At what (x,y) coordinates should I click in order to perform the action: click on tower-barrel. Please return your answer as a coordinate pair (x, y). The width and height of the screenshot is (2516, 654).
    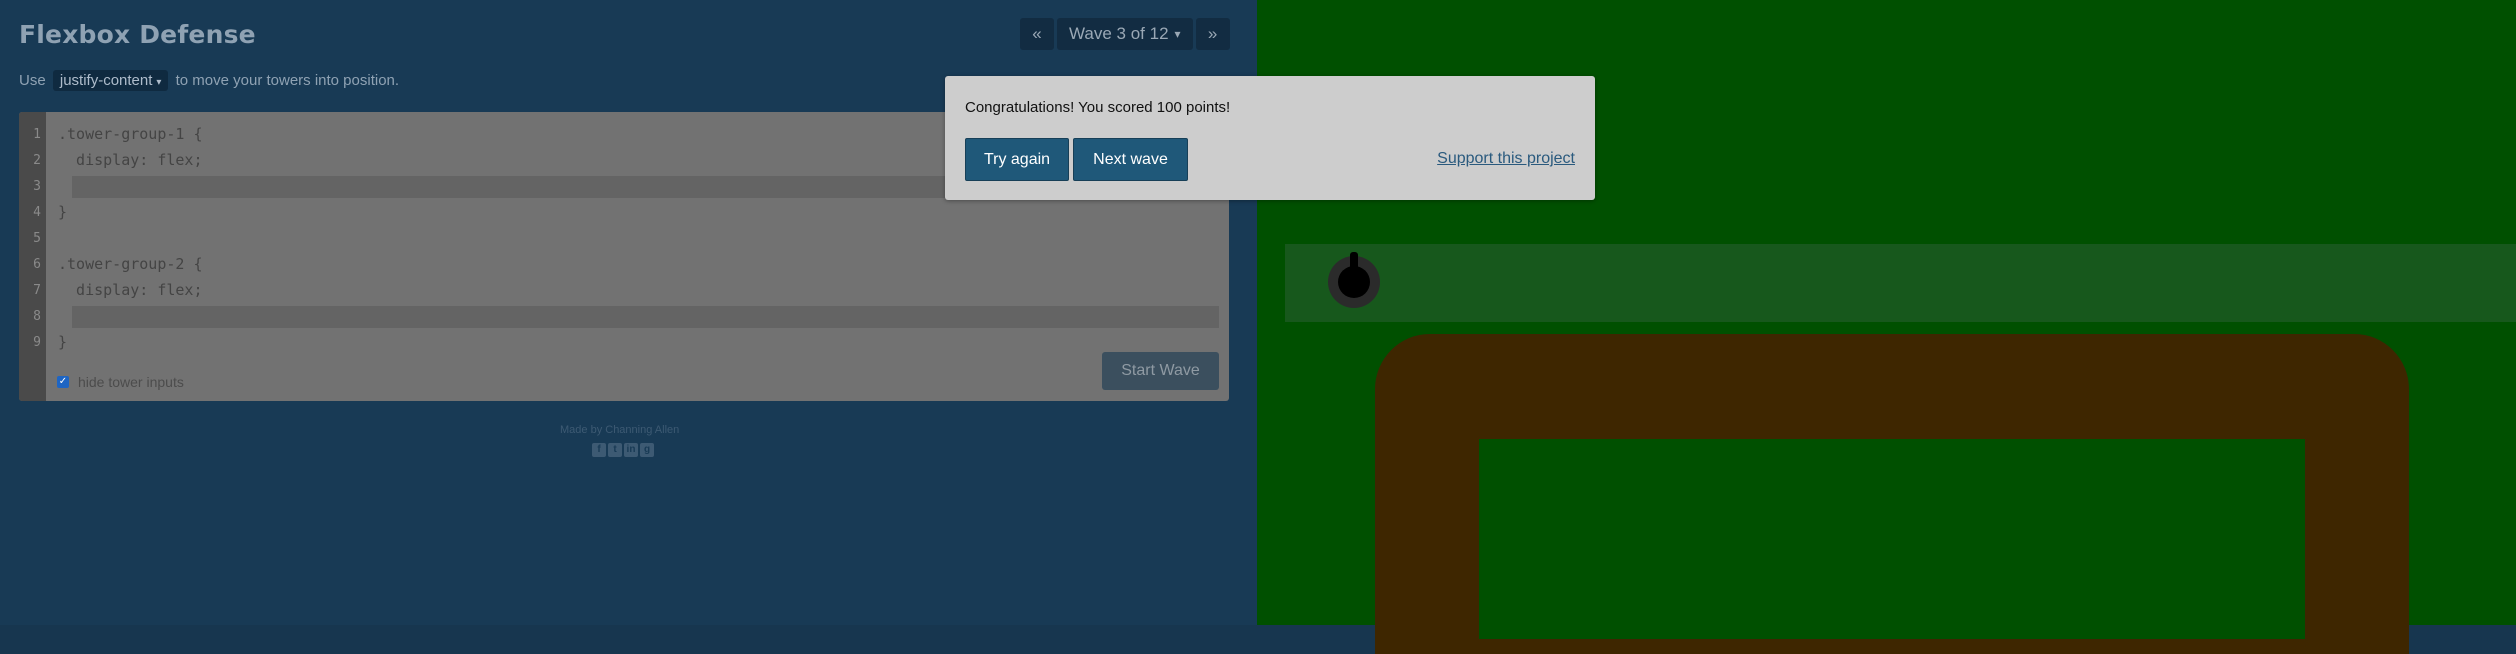
    Looking at the image, I should click on (1354, 263).